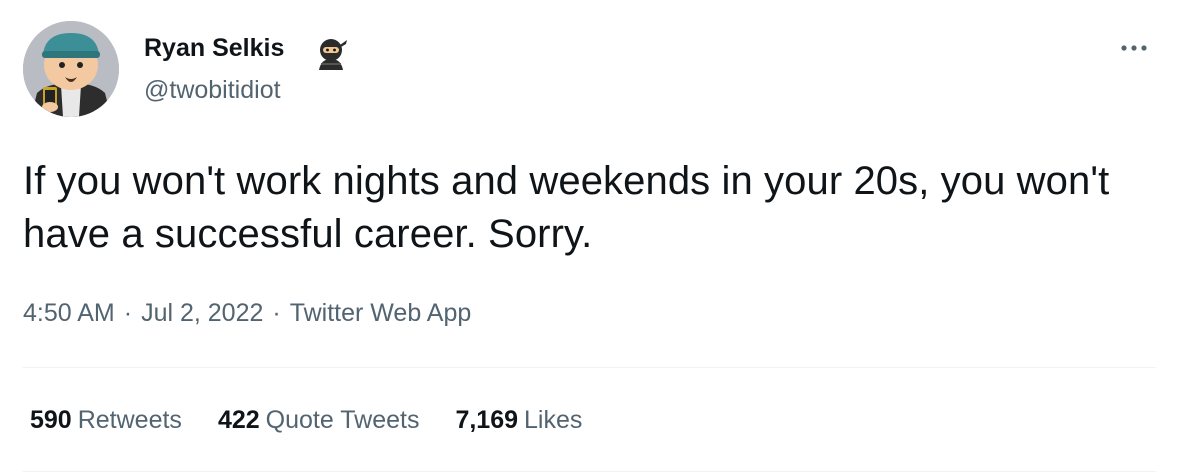 This screenshot has height=474, width=1180. I want to click on stat-label: Retweets, so click(129, 420).